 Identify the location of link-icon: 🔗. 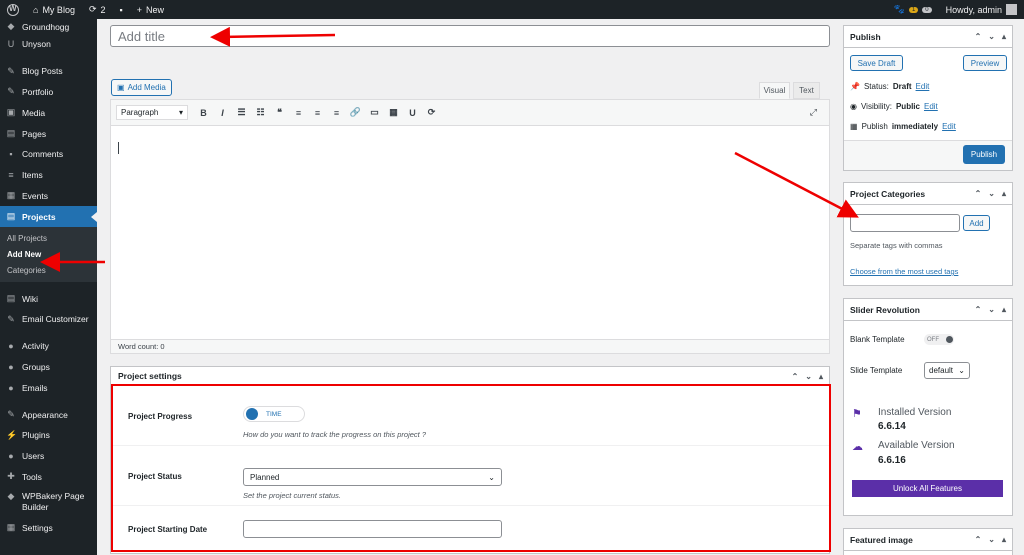
(355, 112).